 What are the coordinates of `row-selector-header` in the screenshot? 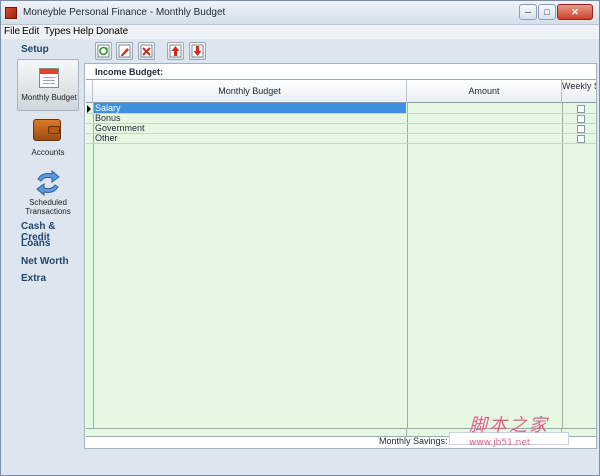 It's located at (89, 91).